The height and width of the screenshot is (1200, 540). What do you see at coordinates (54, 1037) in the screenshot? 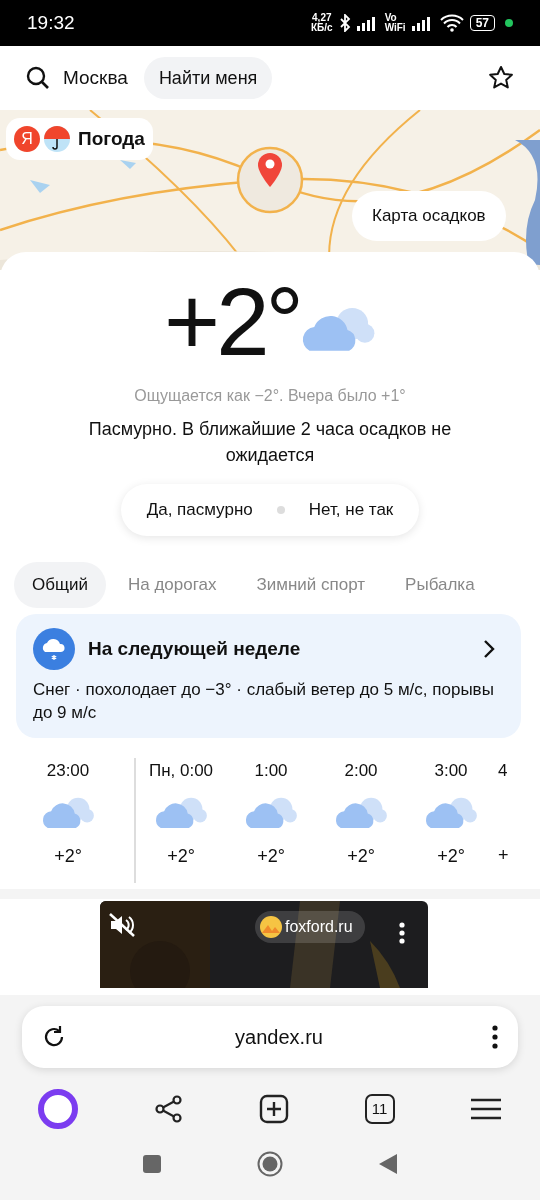
I see `reload-icon` at bounding box center [54, 1037].